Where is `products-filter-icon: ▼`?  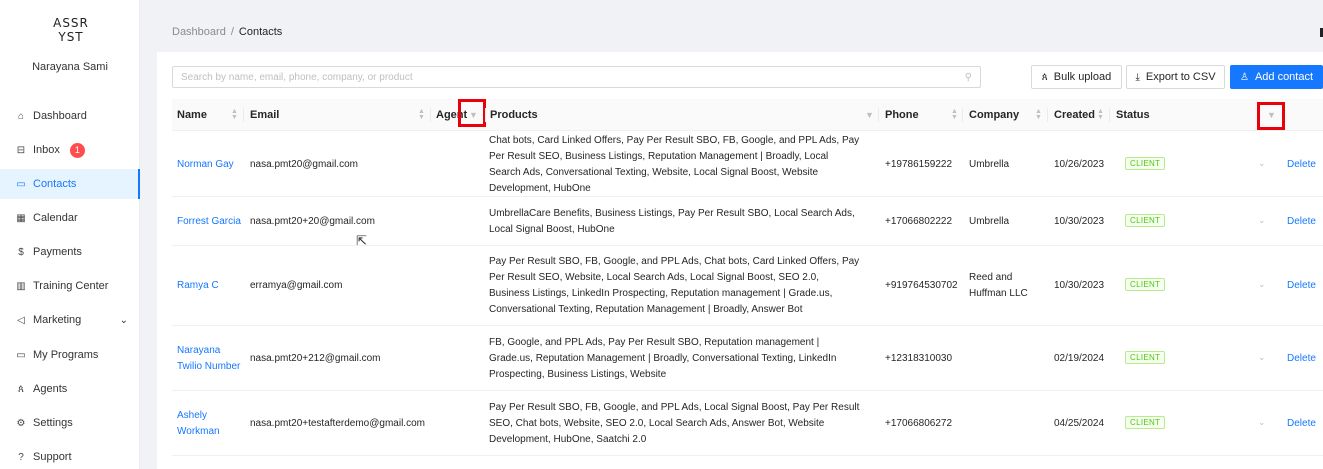 products-filter-icon: ▼ is located at coordinates (869, 115).